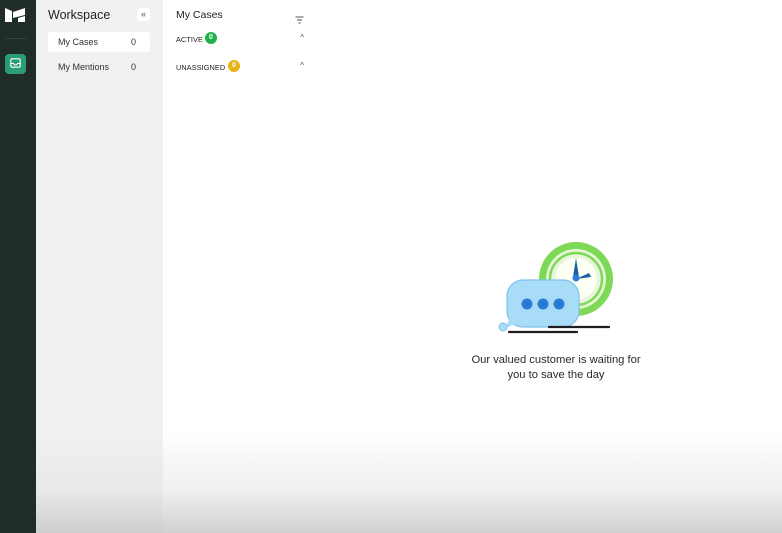 Image resolution: width=782 pixels, height=533 pixels. I want to click on filter-icon, so click(299, 19).